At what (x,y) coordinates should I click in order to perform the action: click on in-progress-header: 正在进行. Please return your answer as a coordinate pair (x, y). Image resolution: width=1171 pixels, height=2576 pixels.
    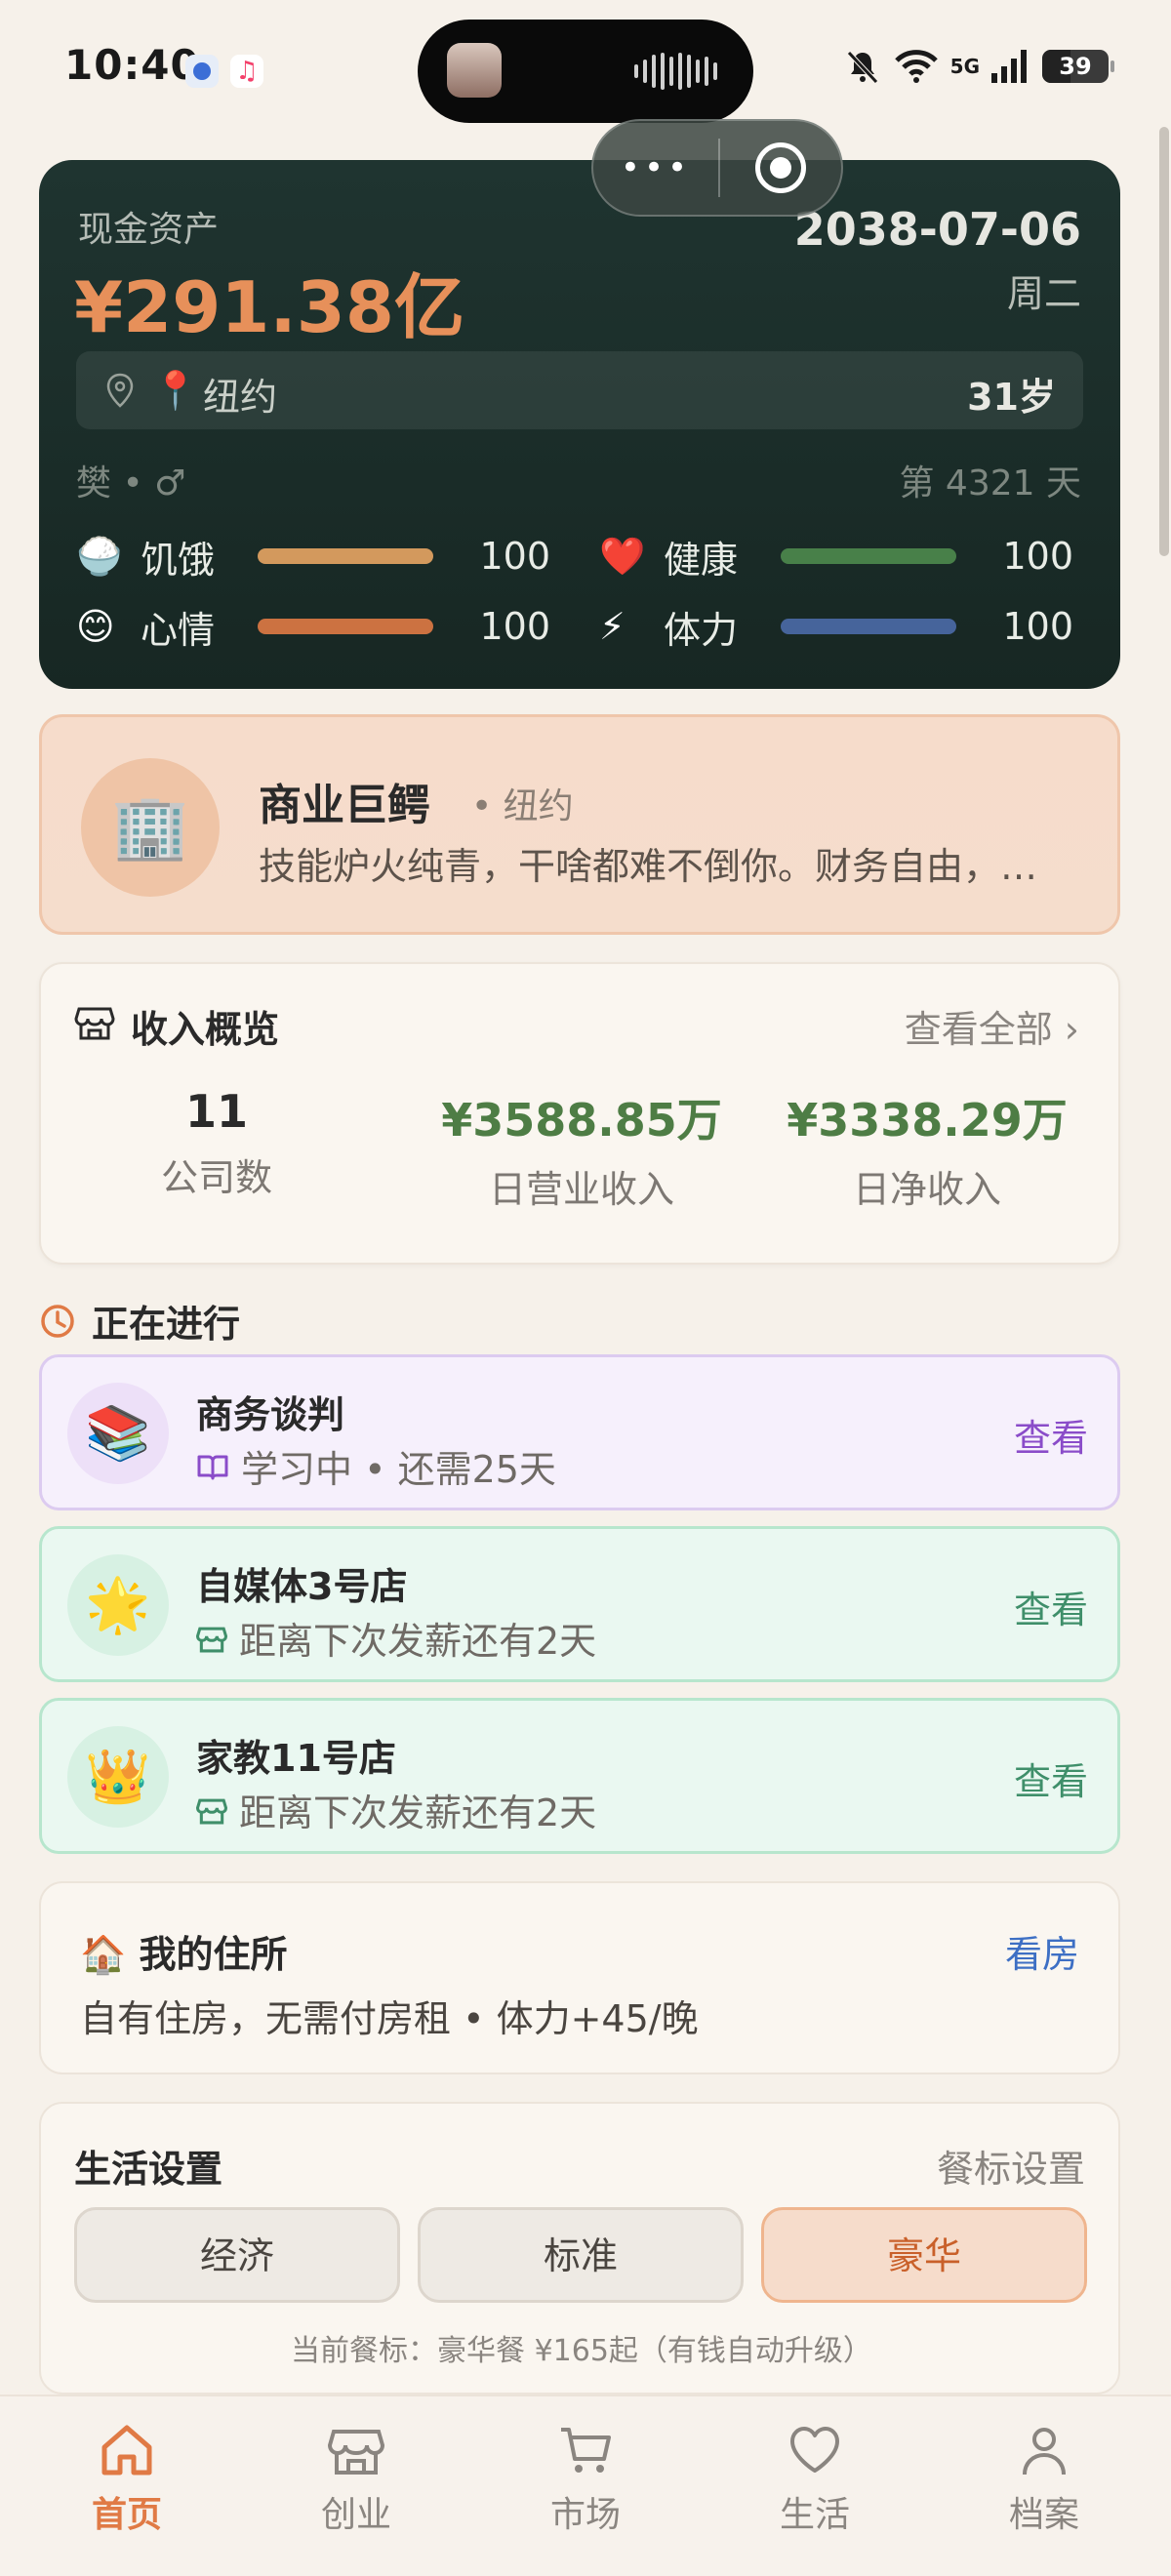
    Looking at the image, I should click on (139, 1321).